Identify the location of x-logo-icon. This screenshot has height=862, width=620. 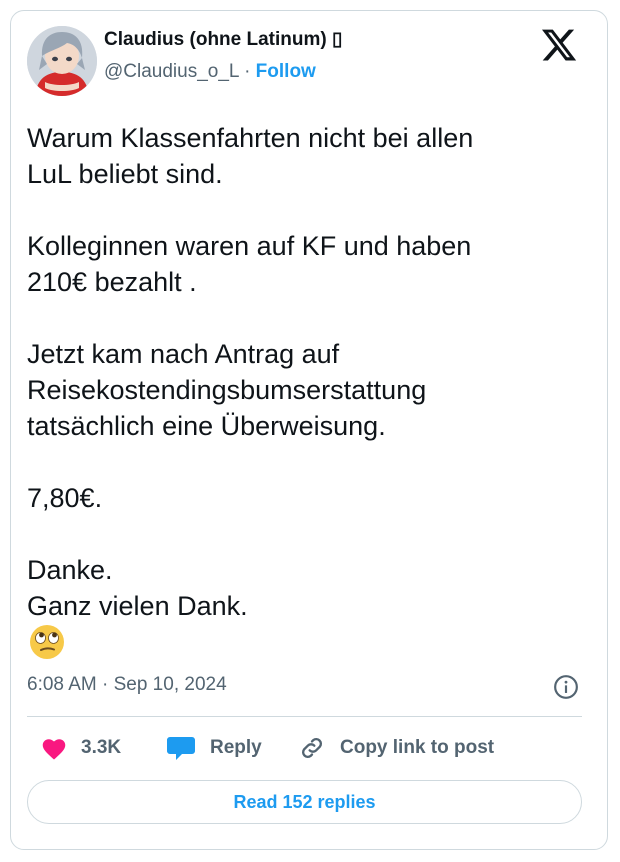
(559, 45).